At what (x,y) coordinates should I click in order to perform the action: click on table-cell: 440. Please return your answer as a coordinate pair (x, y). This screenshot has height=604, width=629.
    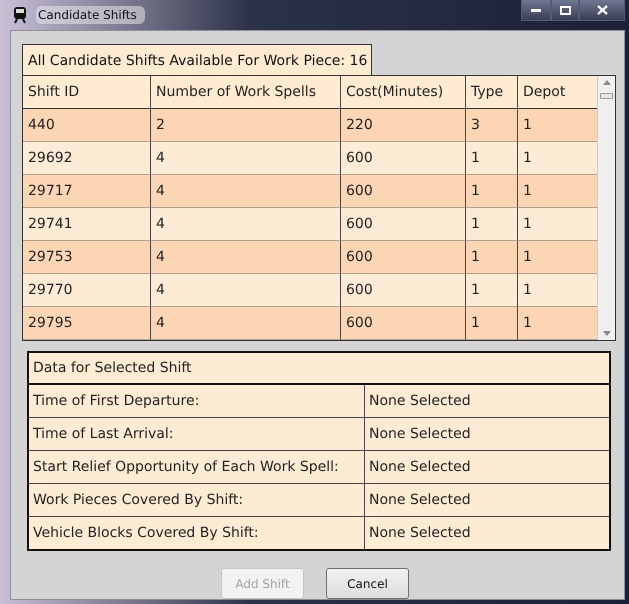
    Looking at the image, I should click on (87, 125).